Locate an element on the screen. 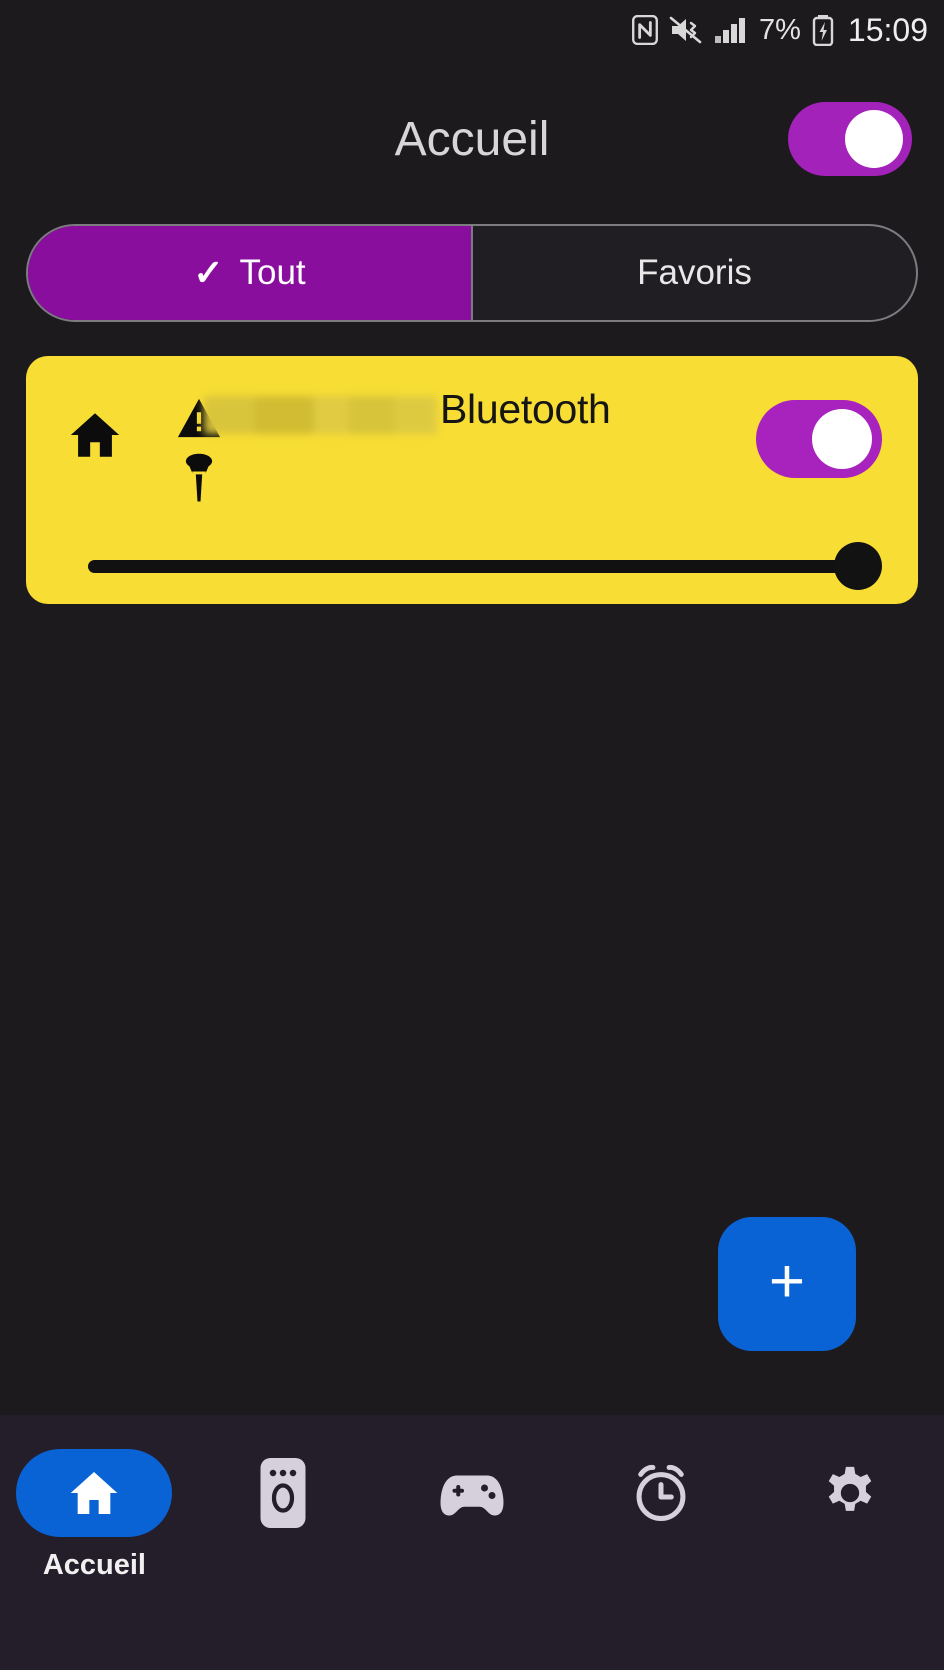 The image size is (944, 1670). tab-favoris-label: Favoris is located at coordinates (694, 272).